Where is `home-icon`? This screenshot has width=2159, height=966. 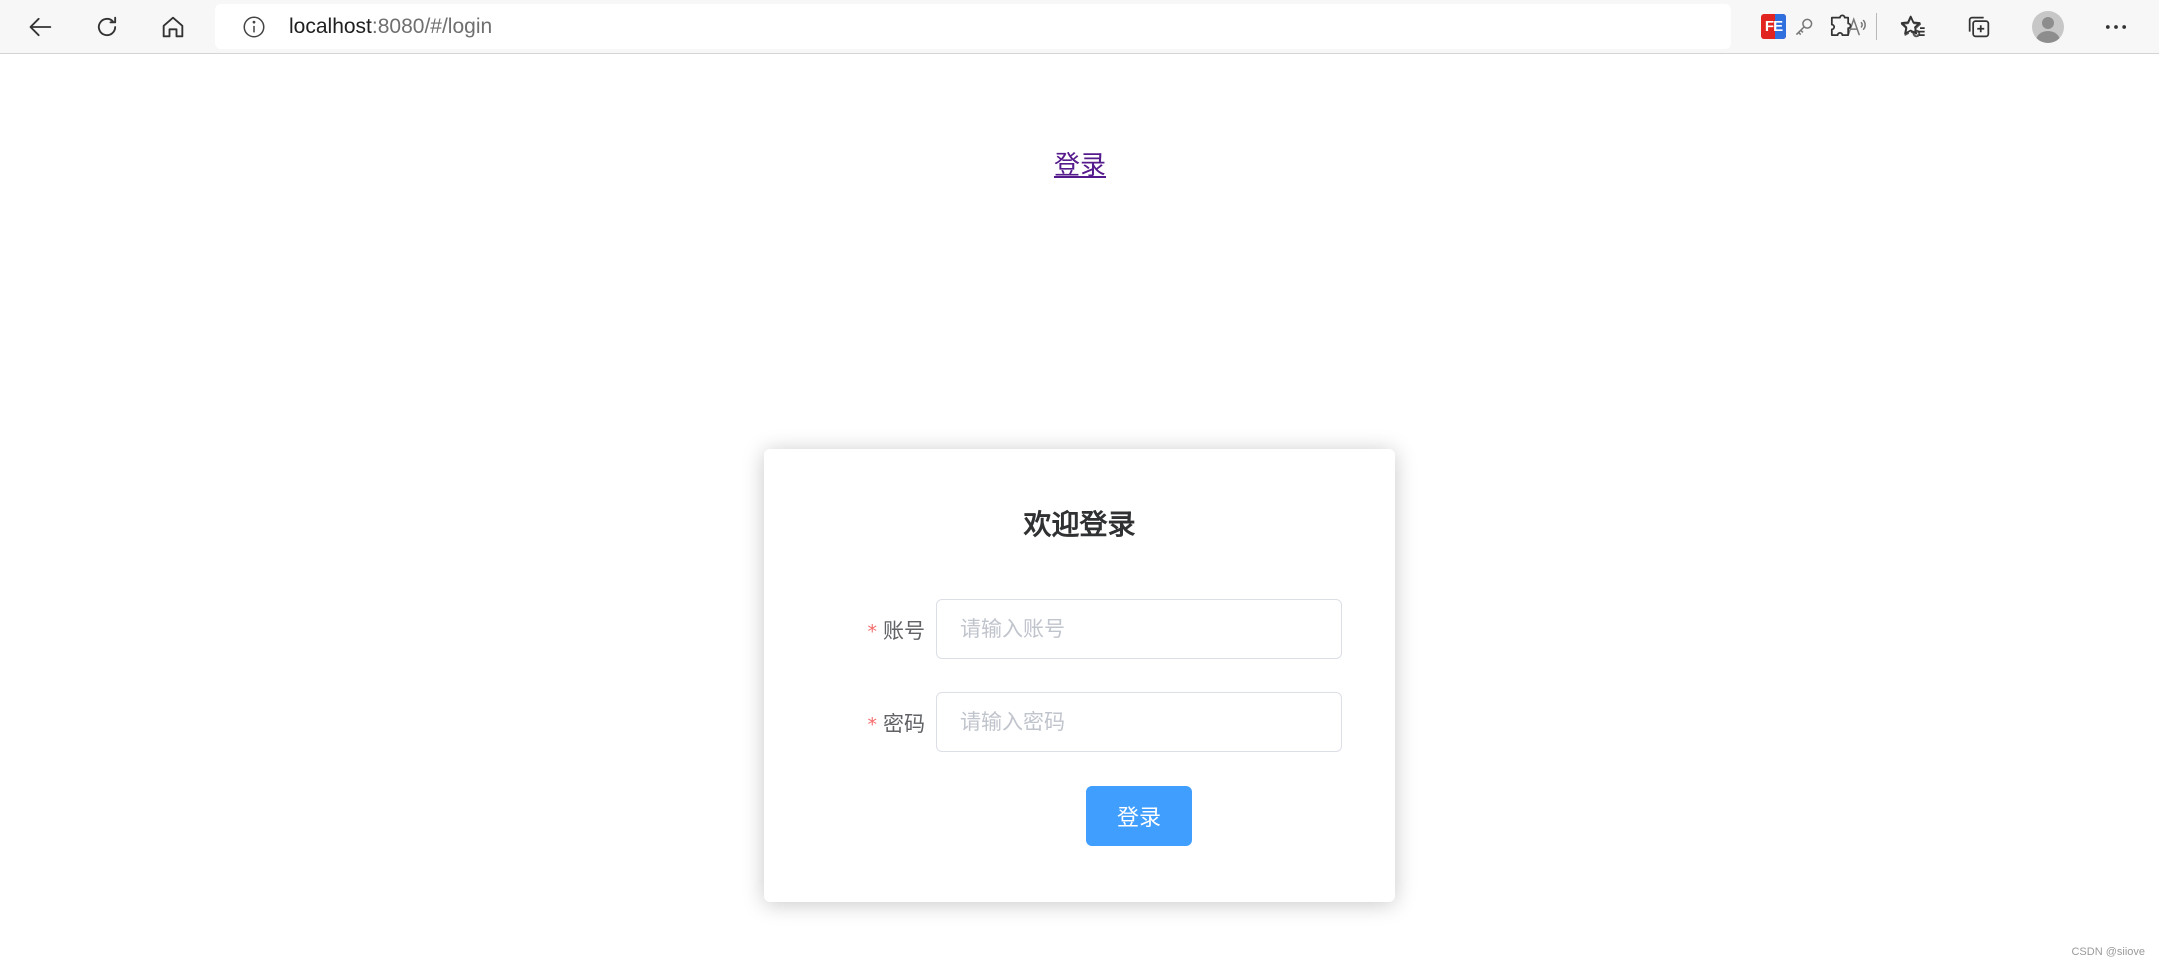 home-icon is located at coordinates (173, 27).